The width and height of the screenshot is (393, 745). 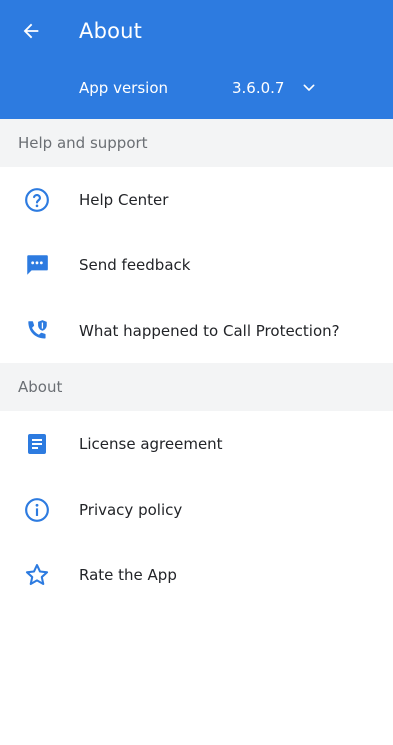 What do you see at coordinates (196, 199) in the screenshot?
I see `help-center-item: Help Center` at bounding box center [196, 199].